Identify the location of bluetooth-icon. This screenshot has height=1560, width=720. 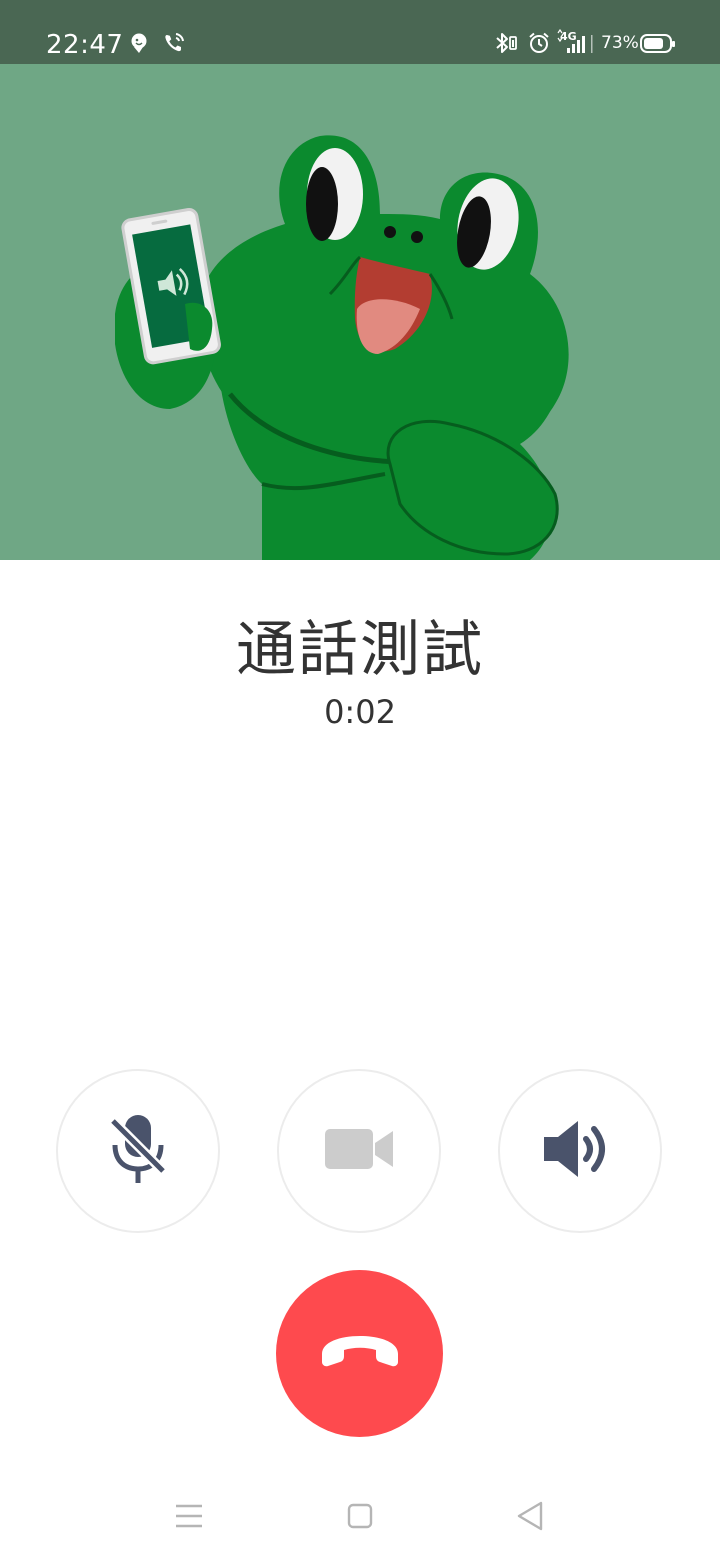
(506, 45).